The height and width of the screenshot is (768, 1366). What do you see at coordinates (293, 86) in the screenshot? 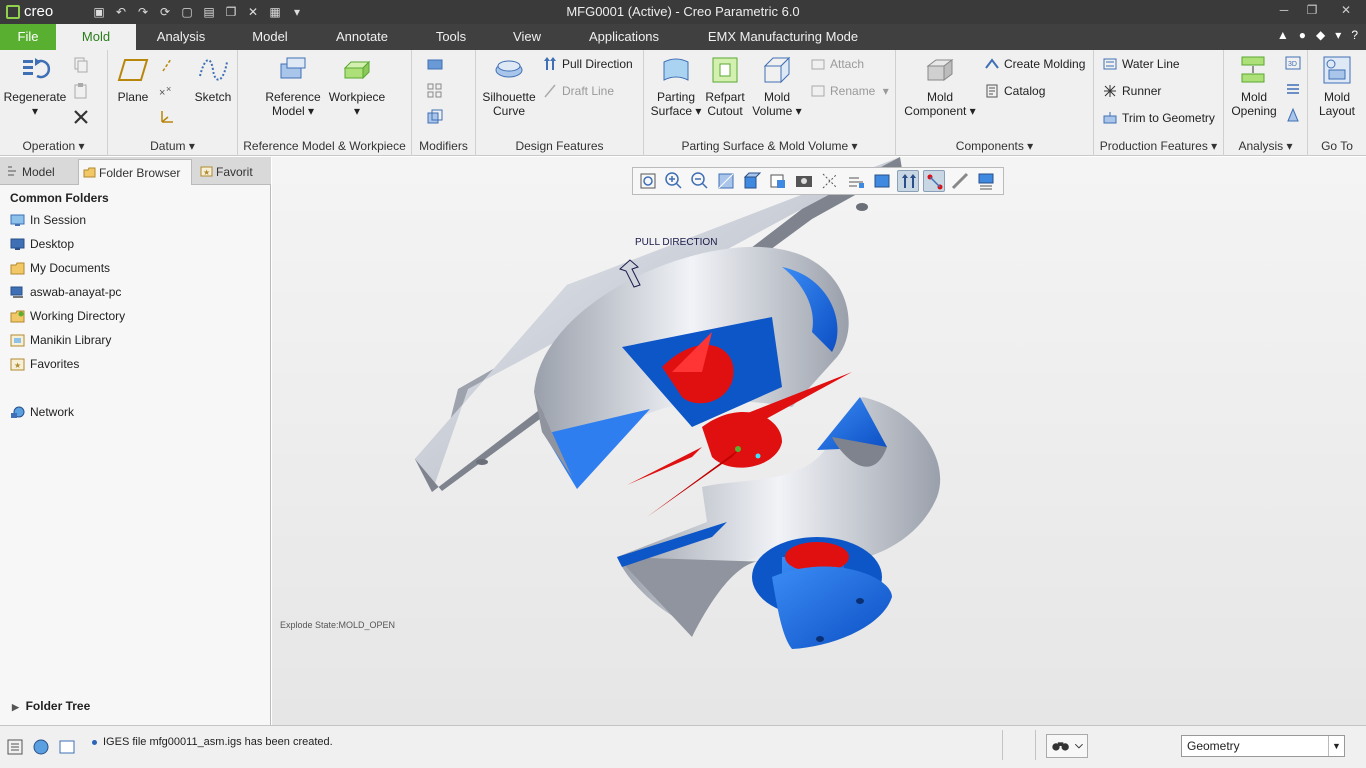
I see `reference-model-button: Reference Model ▾` at bounding box center [293, 86].